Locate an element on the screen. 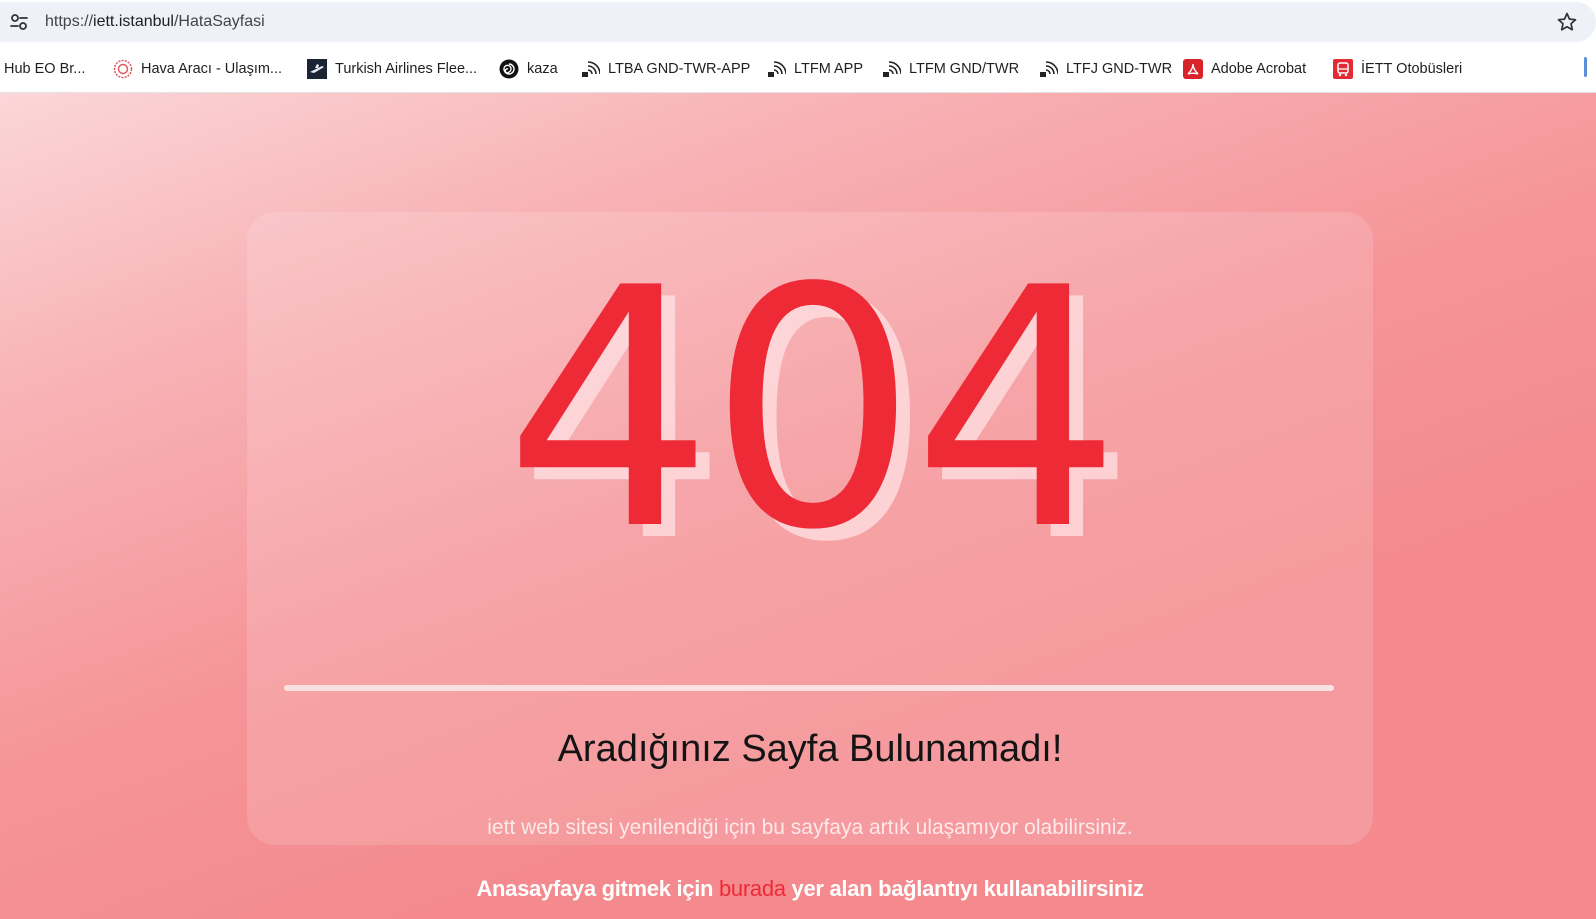 Image resolution: width=1596 pixels, height=919 pixels. spiral-icon is located at coordinates (509, 69).